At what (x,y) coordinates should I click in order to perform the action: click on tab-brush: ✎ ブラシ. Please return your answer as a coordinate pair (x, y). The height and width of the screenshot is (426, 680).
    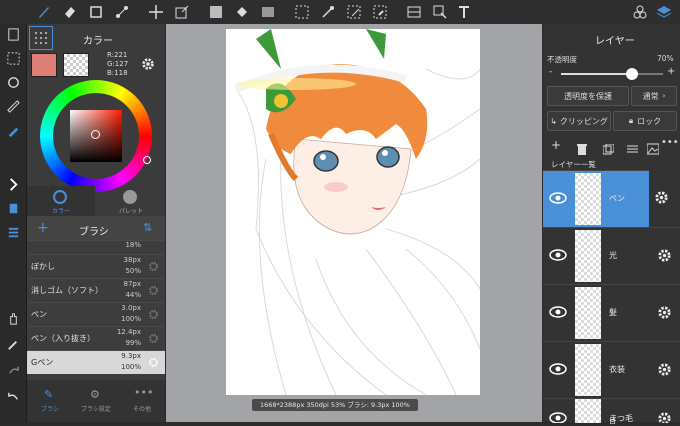
    Looking at the image, I should click on (50, 401).